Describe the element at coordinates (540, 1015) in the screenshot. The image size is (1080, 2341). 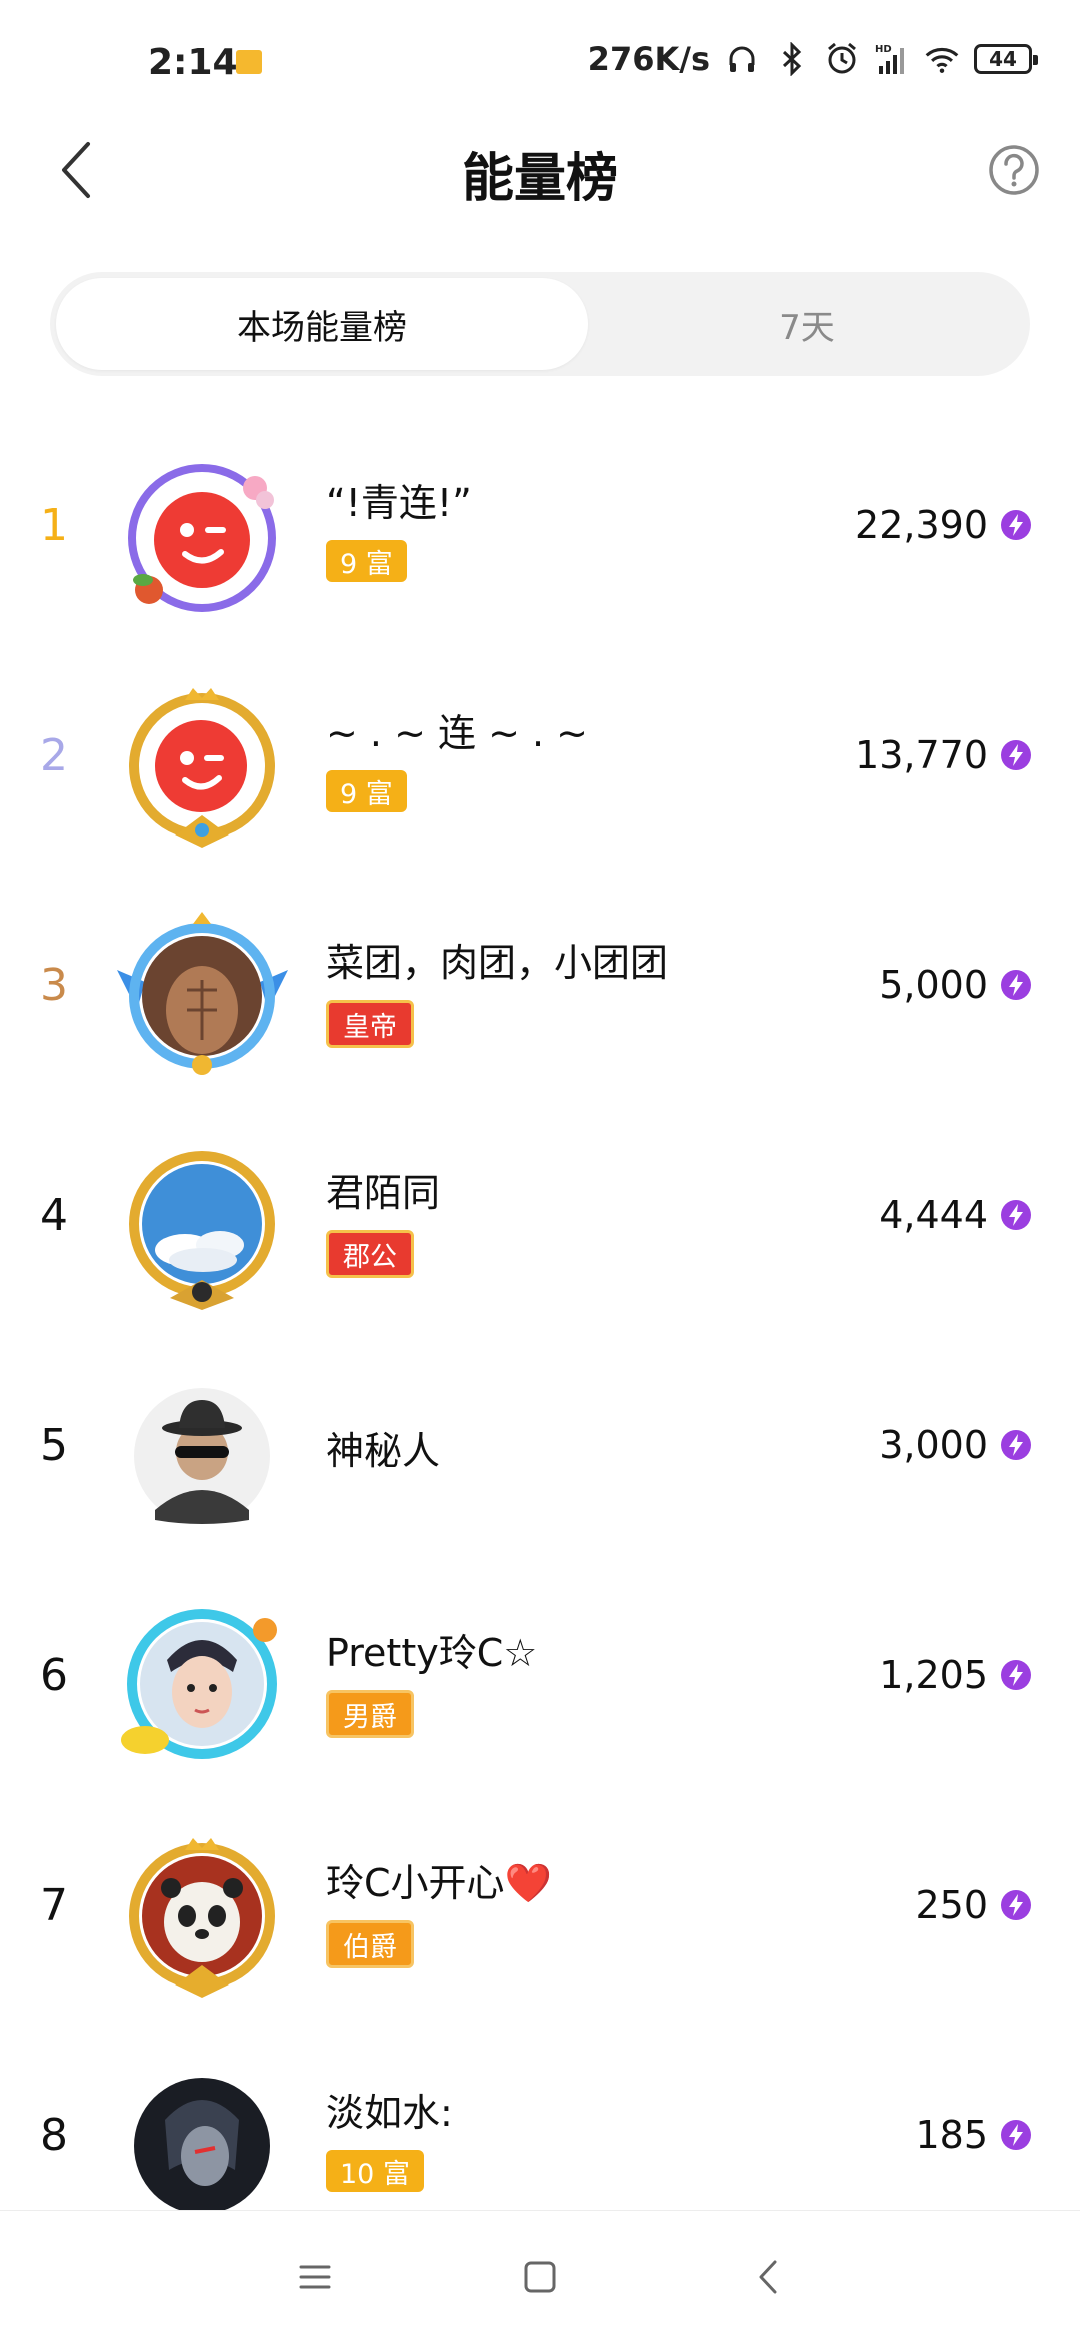
I see `list-item: 3 菜团，肉团，小团团 皇帝 5,000` at that location.